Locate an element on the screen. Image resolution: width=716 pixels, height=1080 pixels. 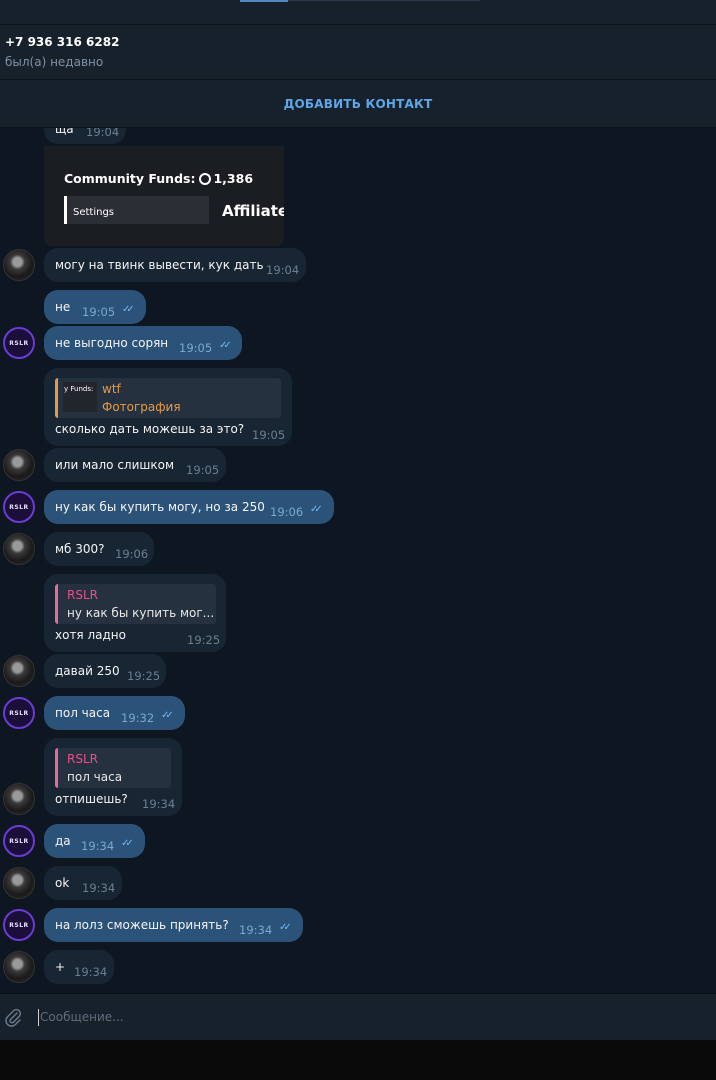
message-incoming: или мало слишком 19:05 is located at coordinates (135, 465).